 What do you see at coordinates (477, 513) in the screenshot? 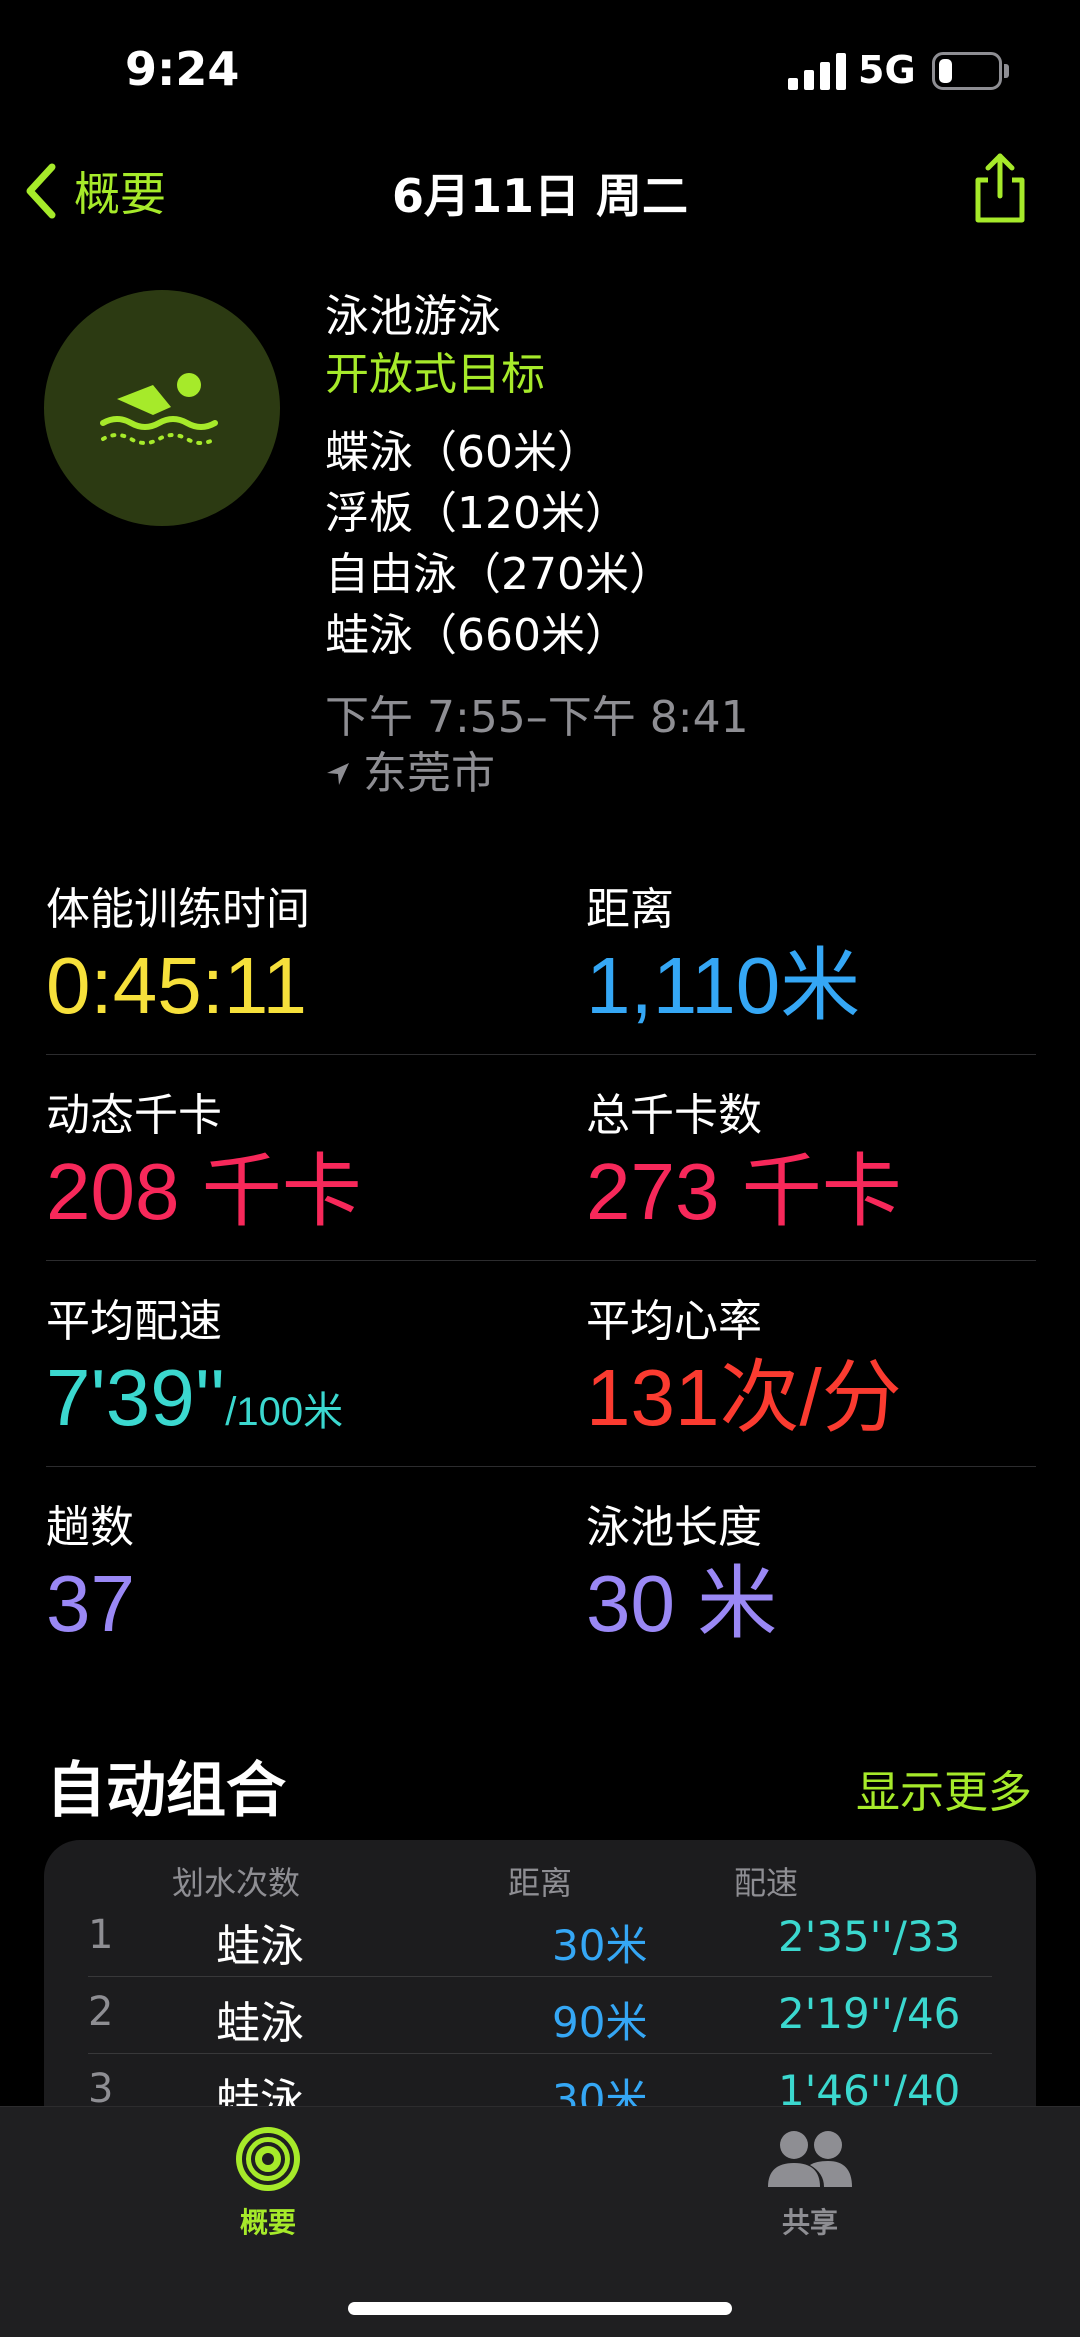
I see `stroke-item: 浮板（120米）` at bounding box center [477, 513].